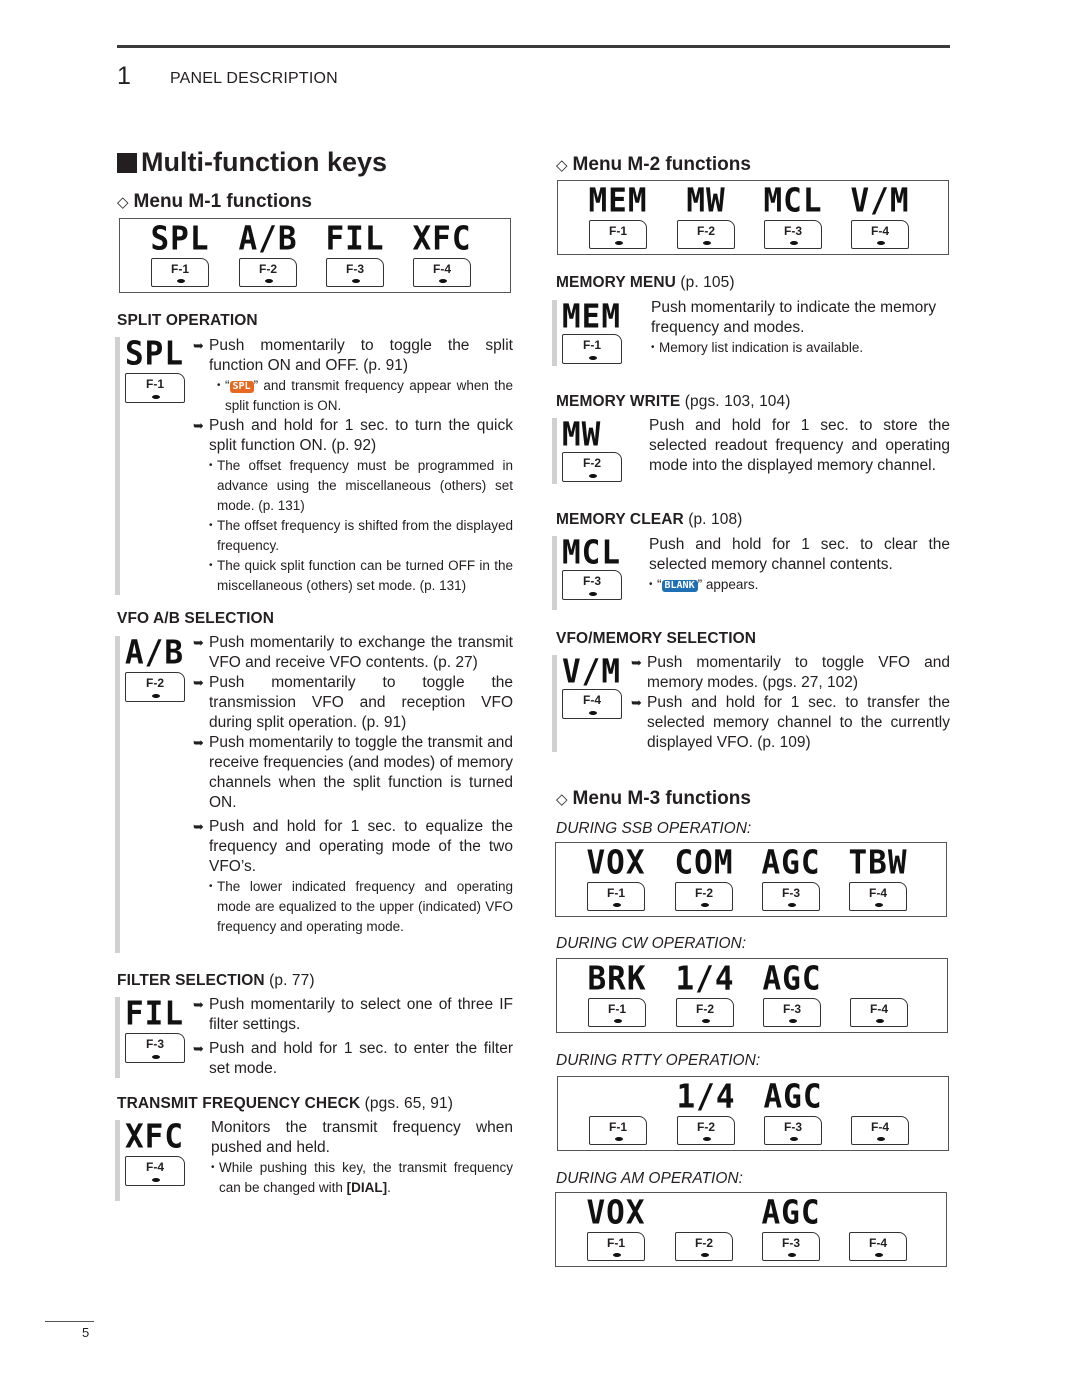 Image resolution: width=1080 pixels, height=1397 pixels. What do you see at coordinates (649, 1178) in the screenshot?
I see `am-mode-label: DURING AM OPERATION:` at bounding box center [649, 1178].